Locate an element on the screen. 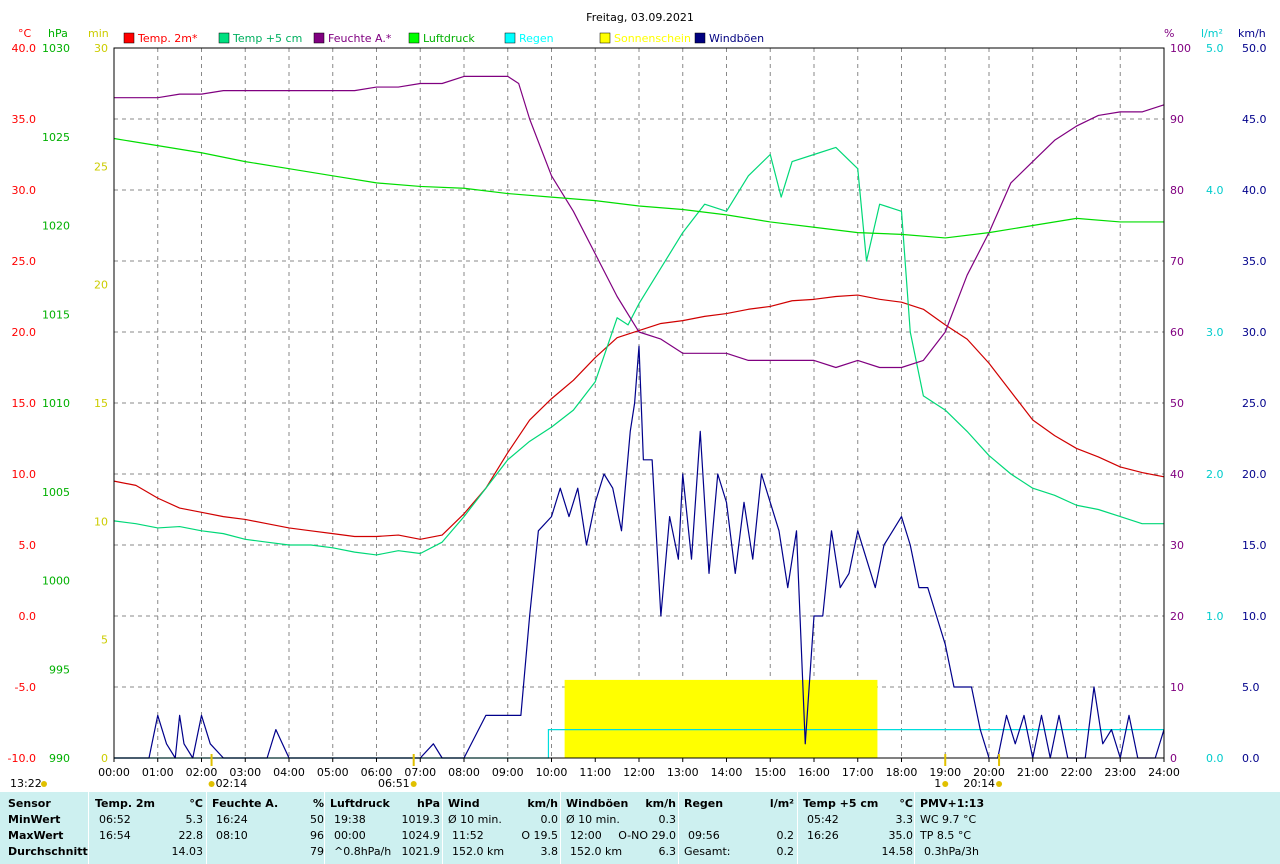 Image resolution: width=1280 pixels, height=864 pixels. table-cell-value: 1024.9 is located at coordinates (421, 835).